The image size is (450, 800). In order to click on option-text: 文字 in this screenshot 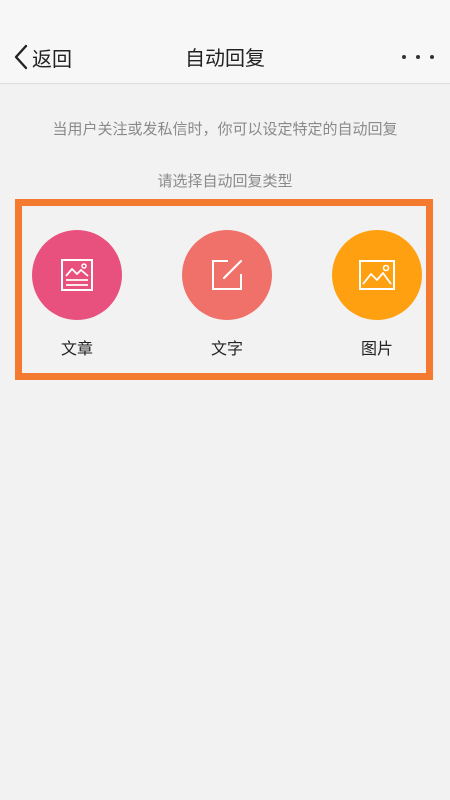, I will do `click(227, 294)`.